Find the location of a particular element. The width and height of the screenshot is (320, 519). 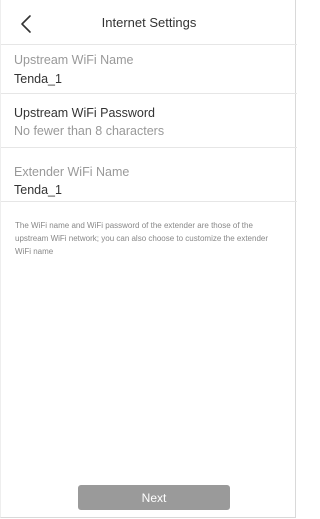

upstream-wifi-name-row: Upstream WiFi Name Tenda_1 is located at coordinates (149, 69).